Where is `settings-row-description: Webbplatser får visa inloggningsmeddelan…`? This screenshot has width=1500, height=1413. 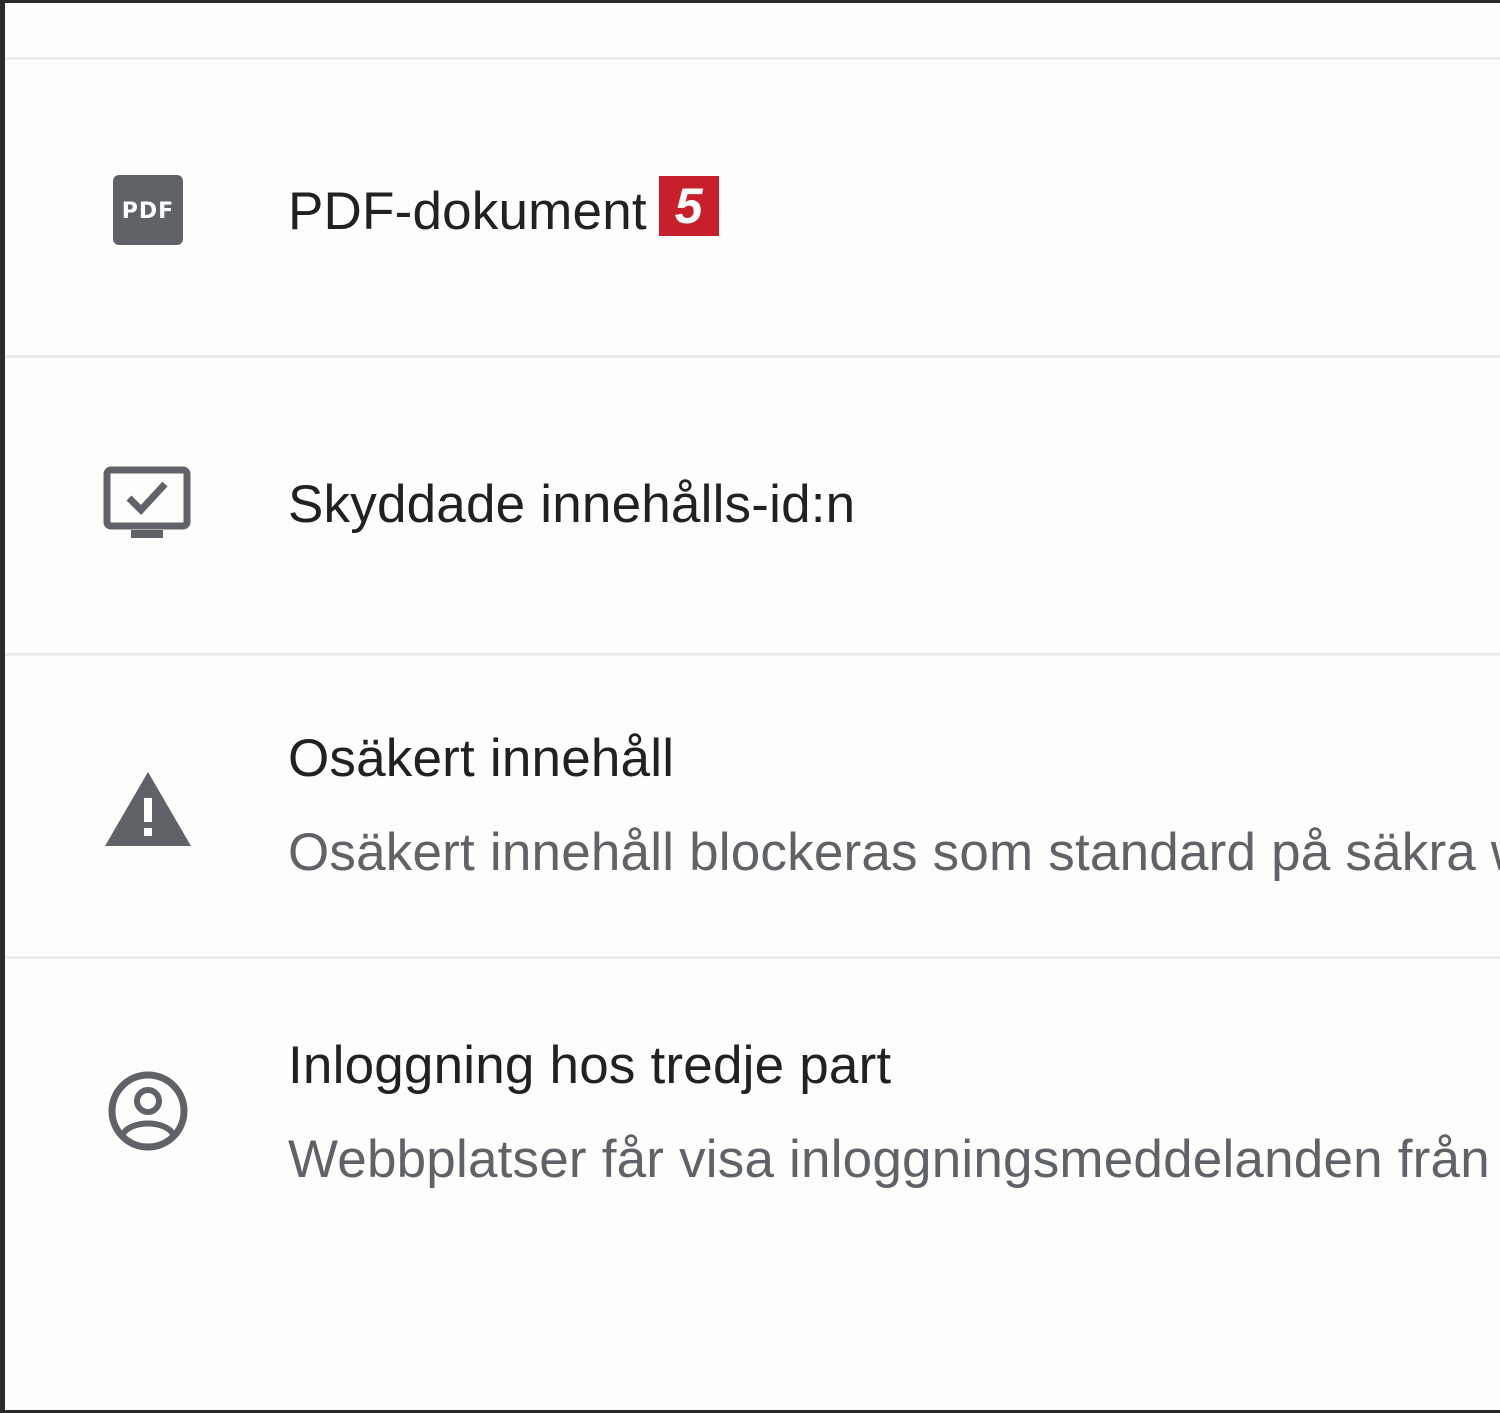 settings-row-description: Webbplatser får visa inloggningsmeddelan… is located at coordinates (894, 1159).